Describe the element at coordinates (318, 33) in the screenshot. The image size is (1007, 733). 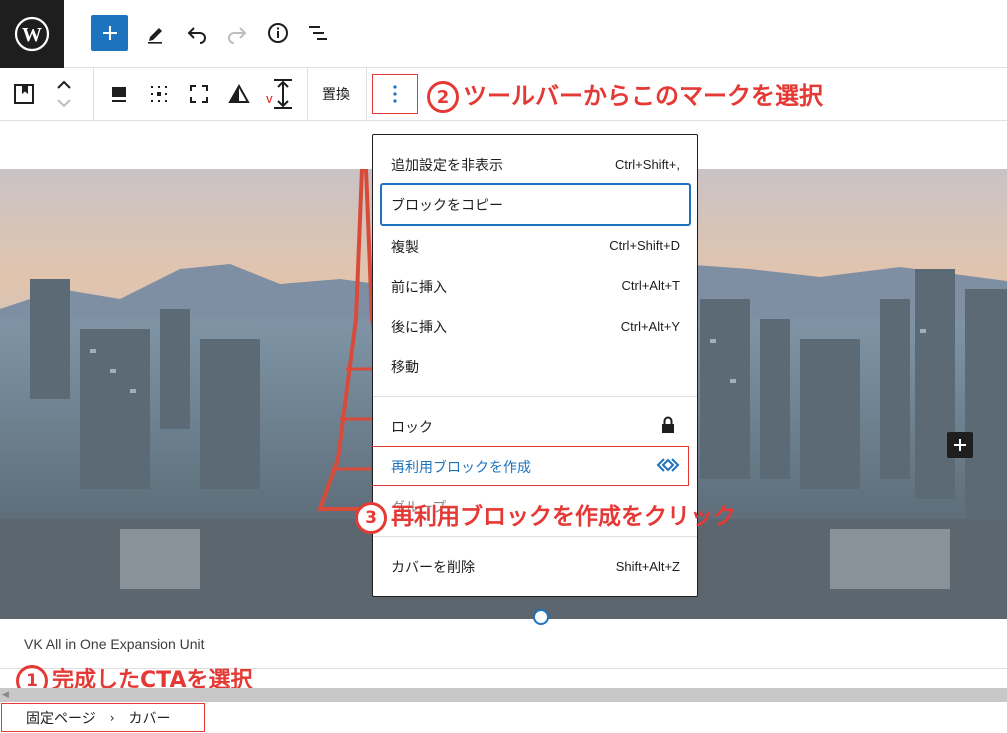
I see `list-view-icon` at that location.